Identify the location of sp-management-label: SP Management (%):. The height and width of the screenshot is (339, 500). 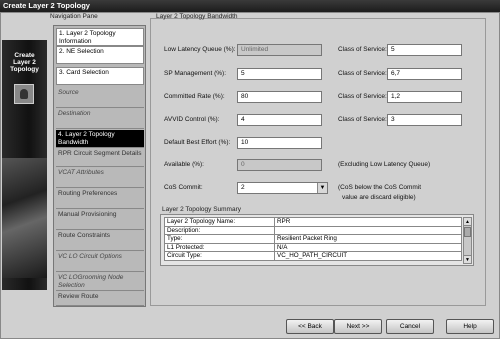
(195, 73).